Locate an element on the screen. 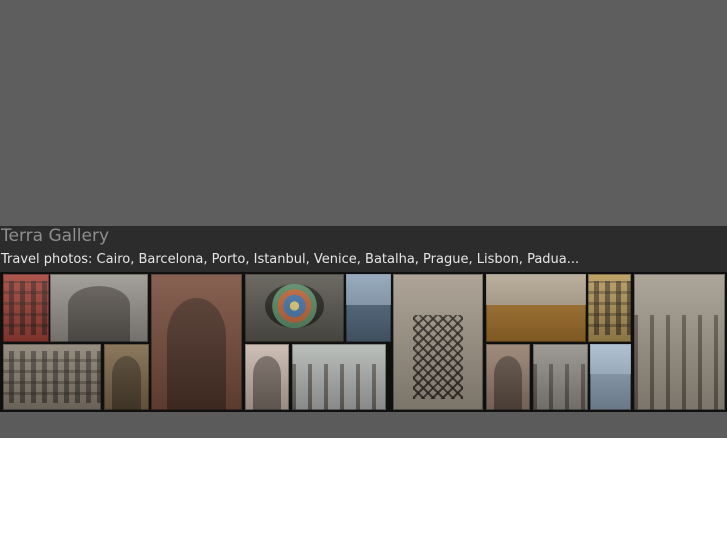 This screenshot has height=545, width=727. photo-narrow-alley is located at coordinates (126, 377).